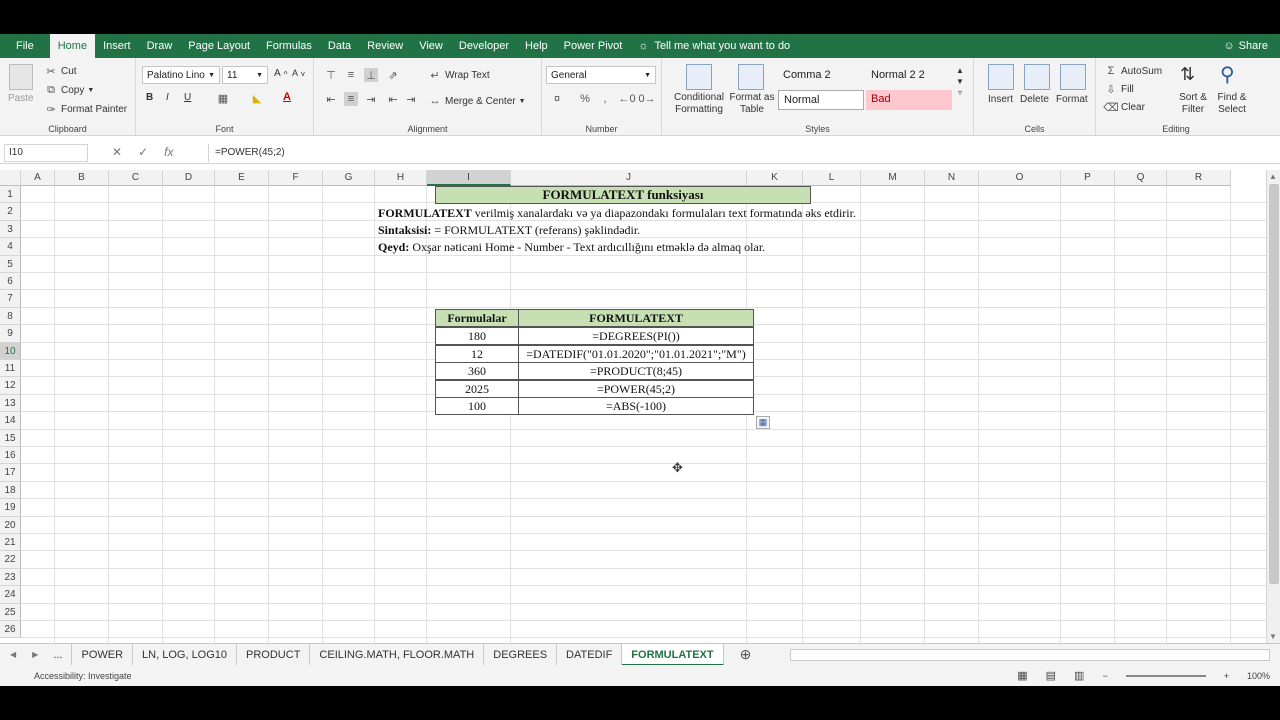 This screenshot has width=1280, height=720. What do you see at coordinates (484, 46) in the screenshot?
I see `tab-developer: Developer` at bounding box center [484, 46].